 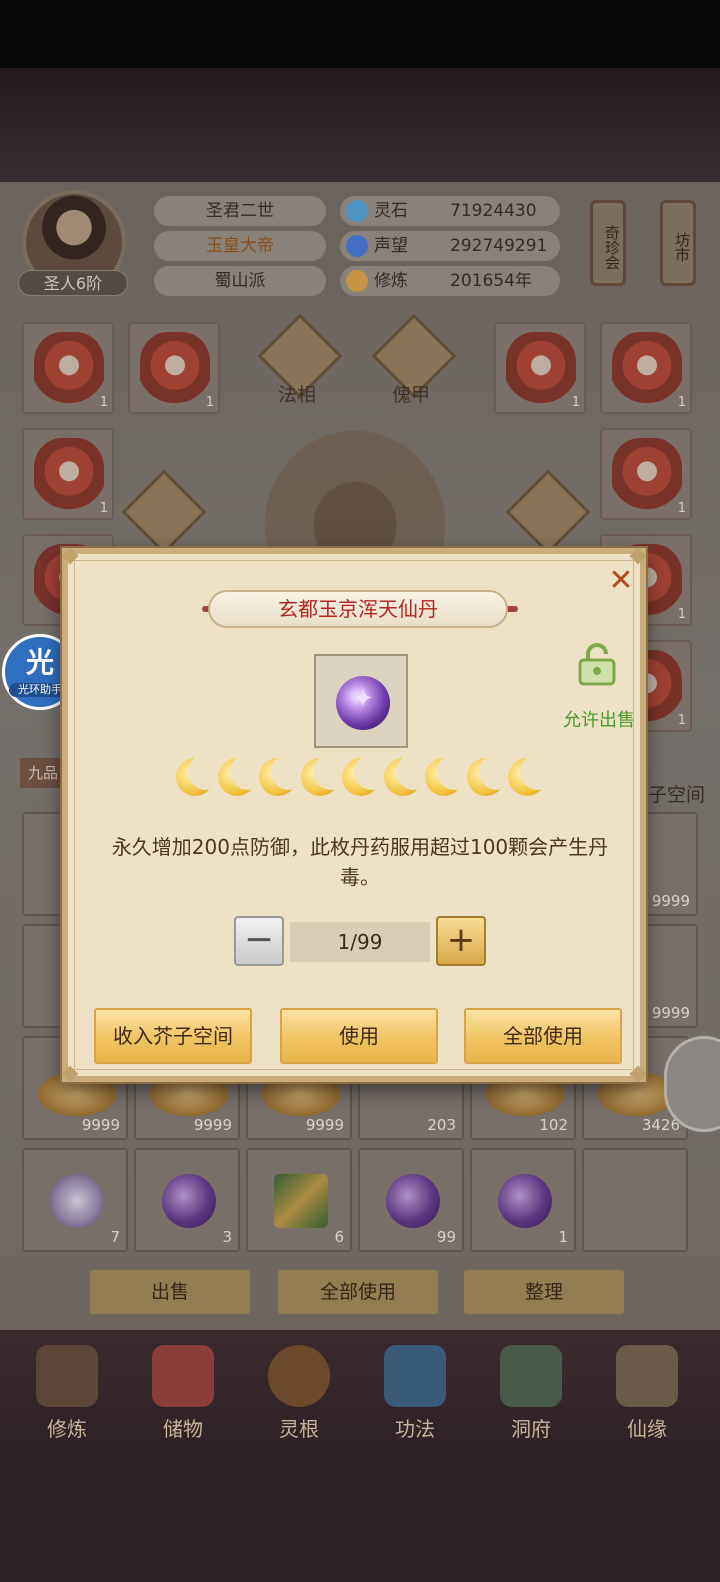 I want to click on pill-glyph: ✦, so click(x=363, y=699).